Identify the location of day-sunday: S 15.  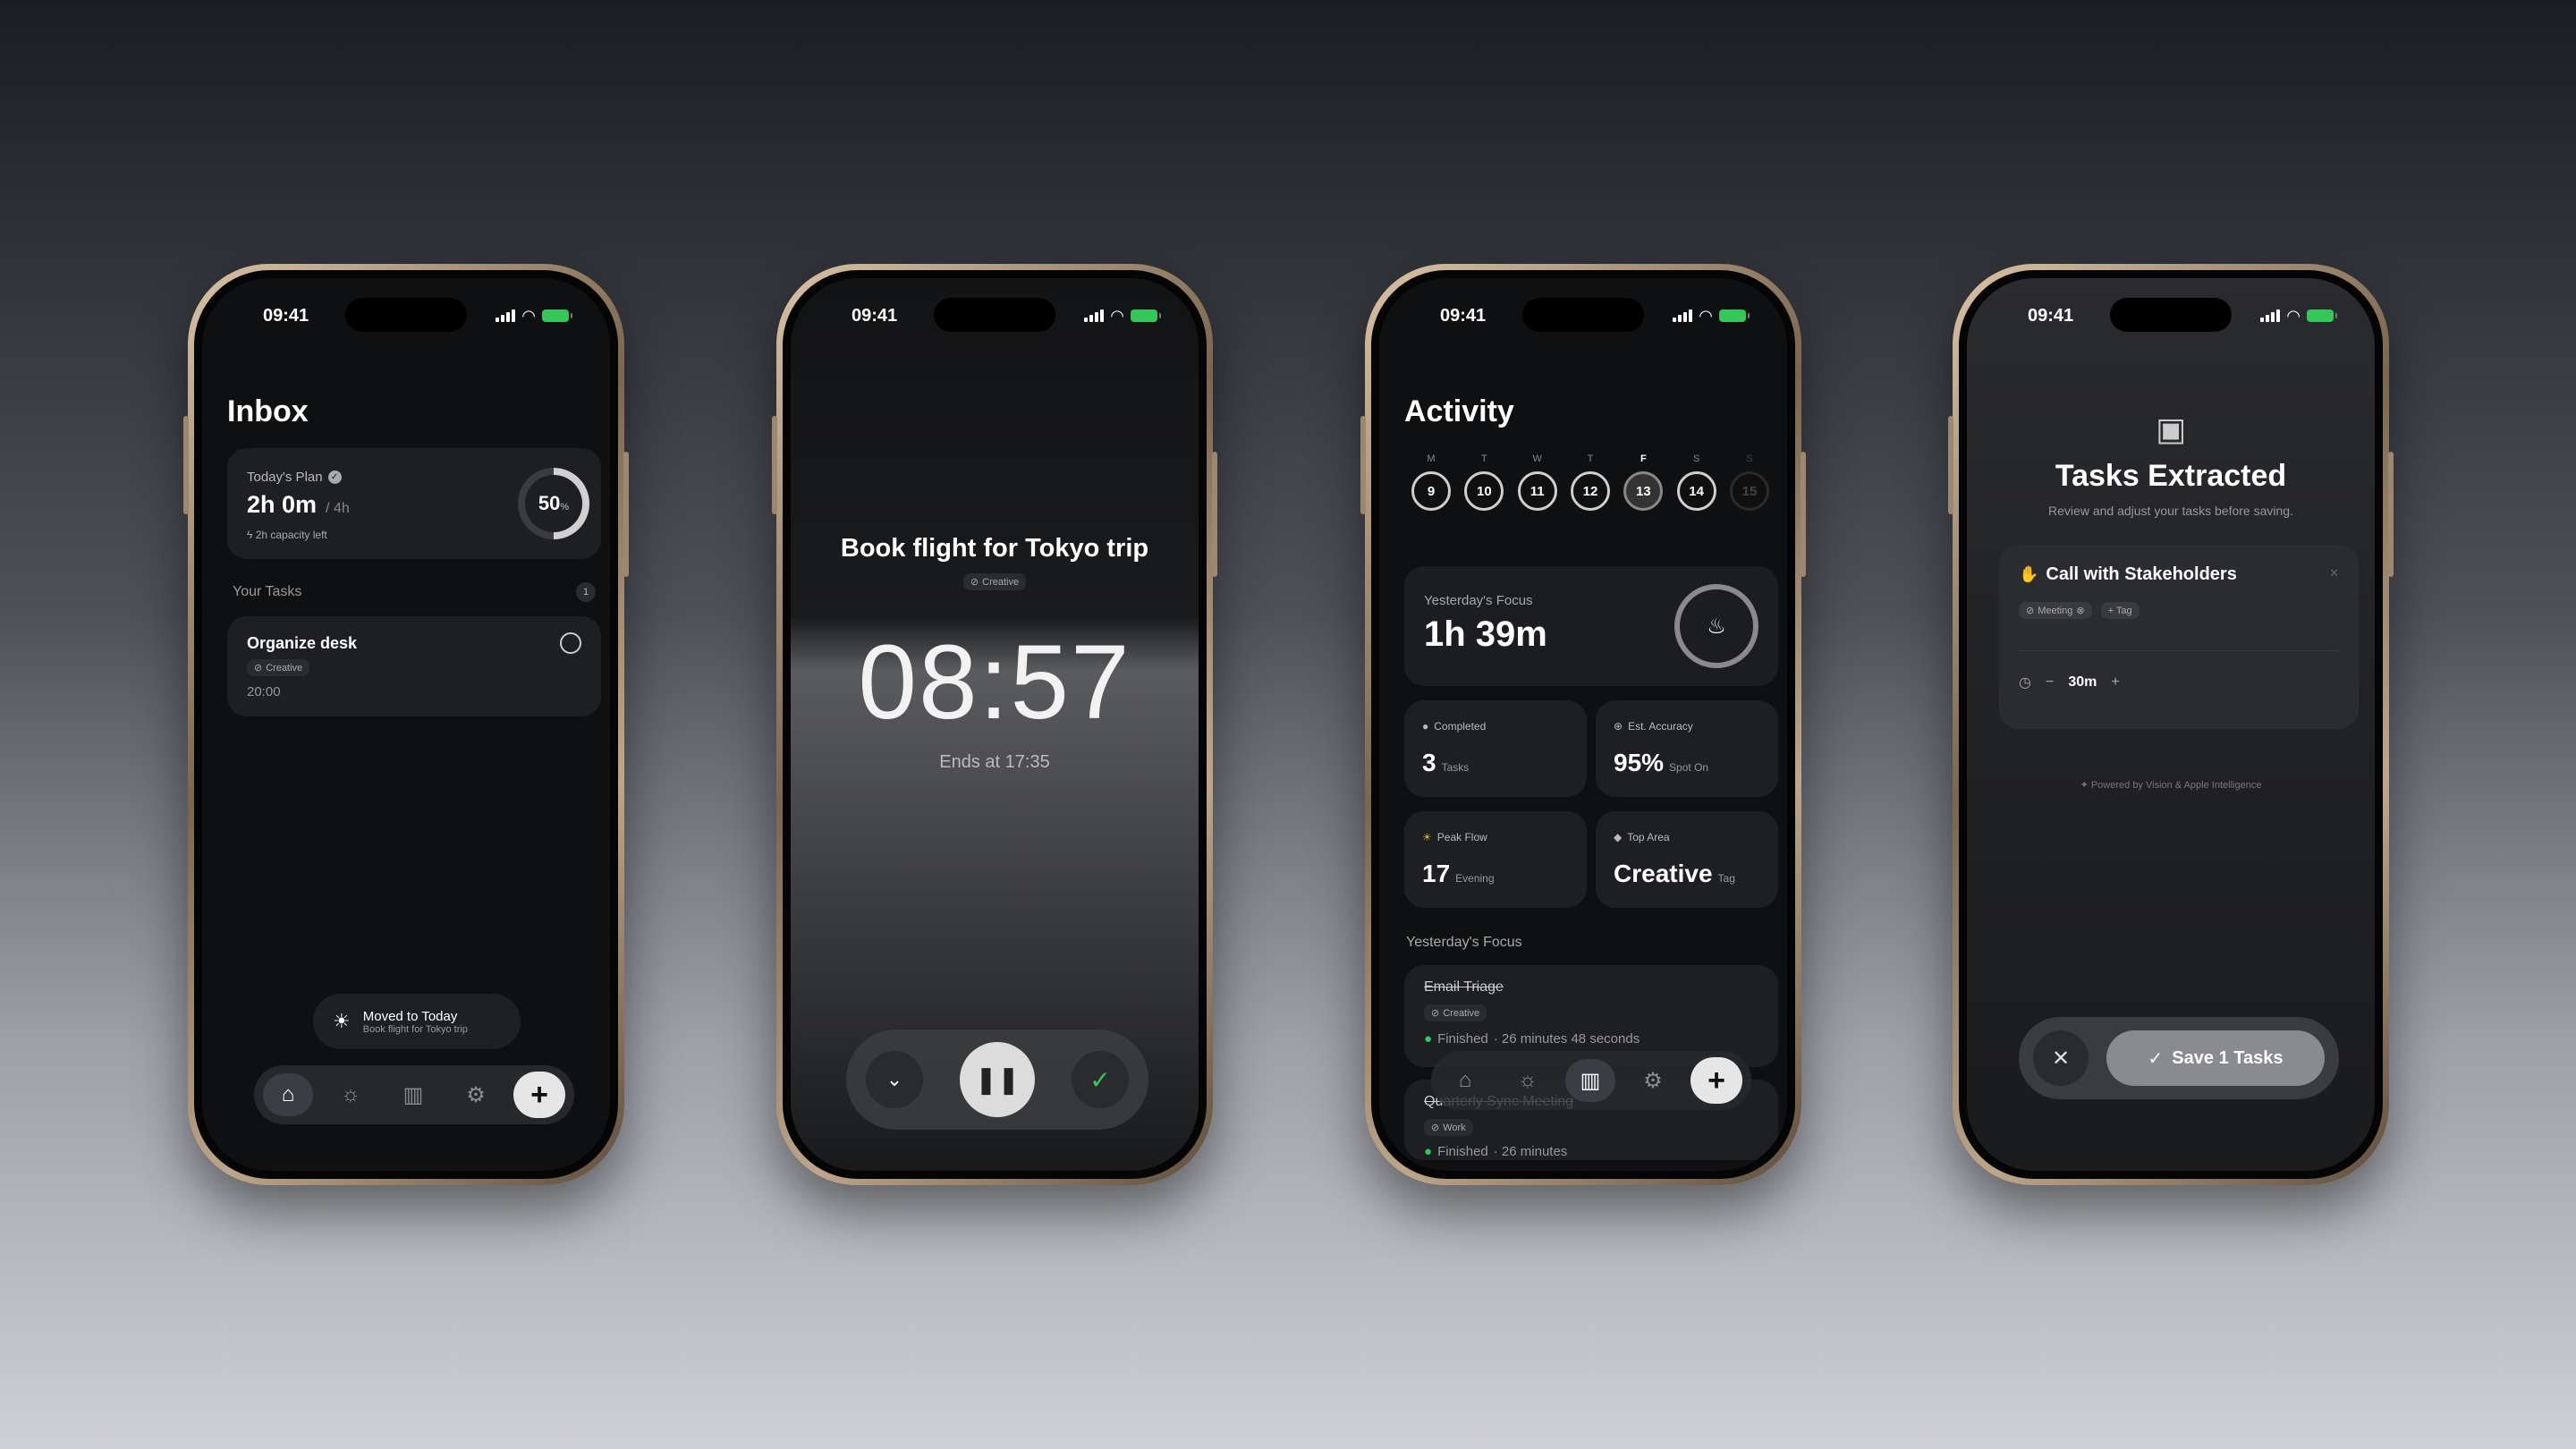
(1749, 482).